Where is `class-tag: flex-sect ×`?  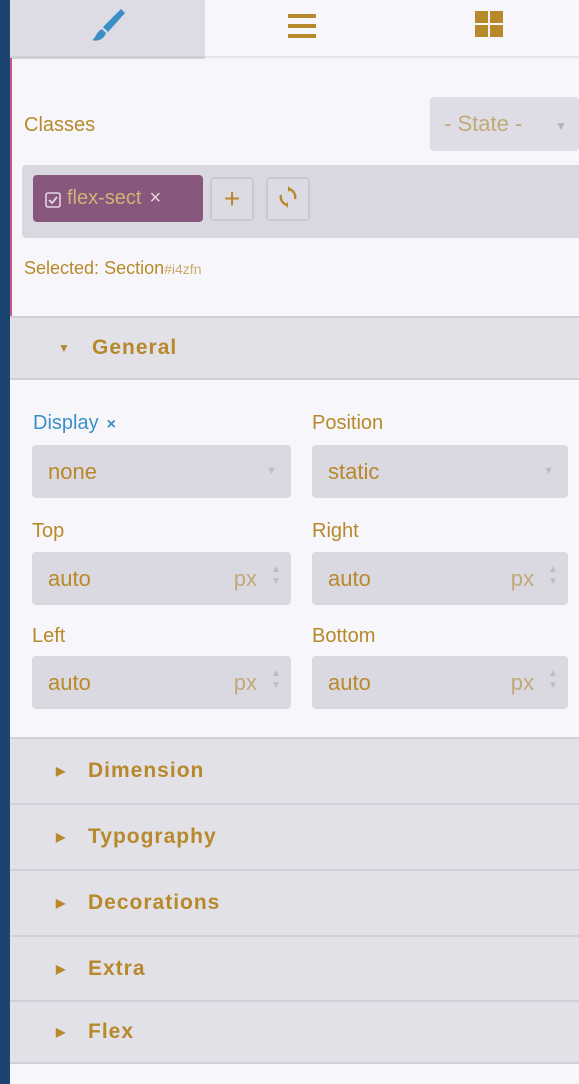
class-tag: flex-sect × is located at coordinates (118, 198).